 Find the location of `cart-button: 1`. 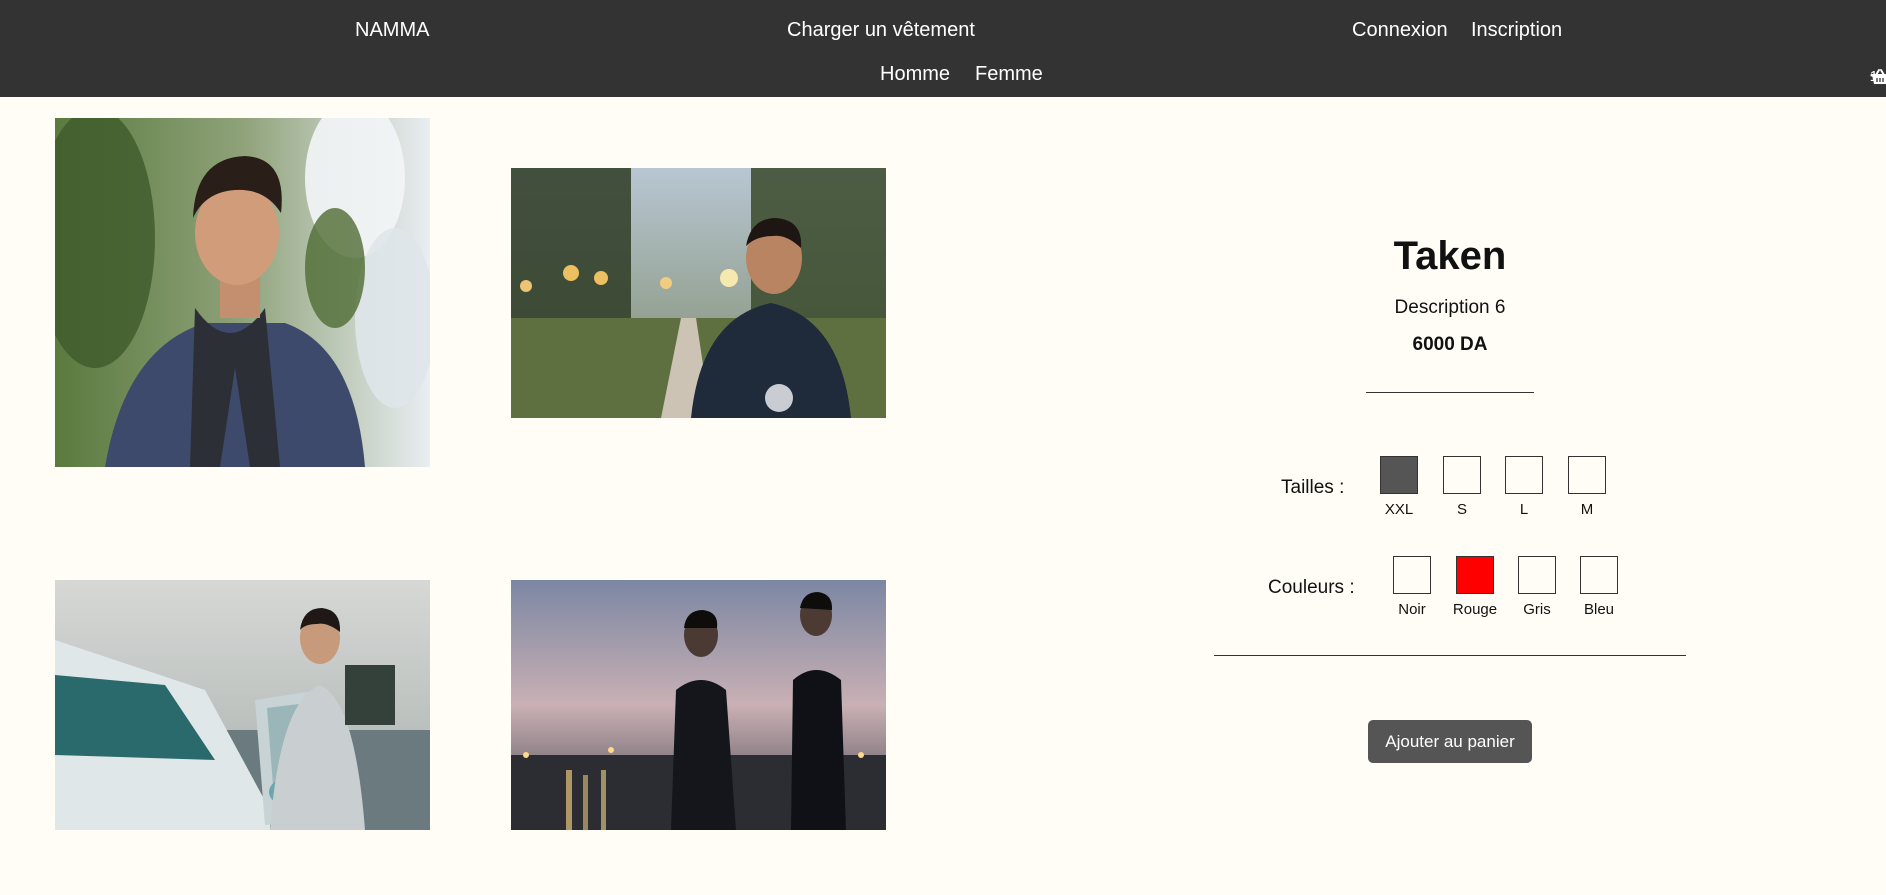

cart-button: 1 is located at coordinates (1878, 77).